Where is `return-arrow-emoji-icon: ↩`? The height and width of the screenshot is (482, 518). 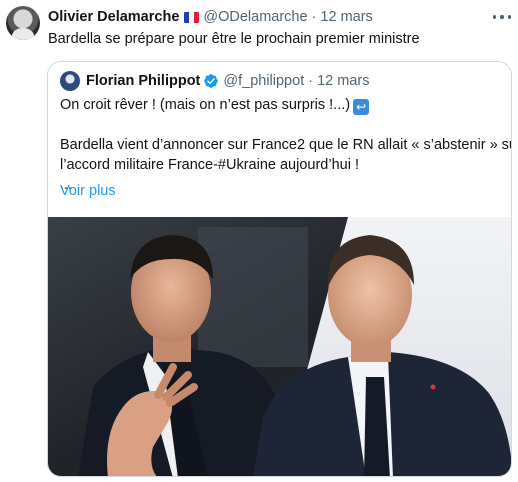
return-arrow-emoji-icon: ↩ is located at coordinates (361, 107).